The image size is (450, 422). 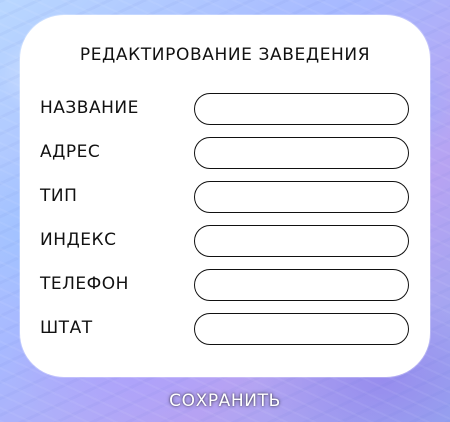 What do you see at coordinates (301, 285) in the screenshot?
I see `phone-input` at bounding box center [301, 285].